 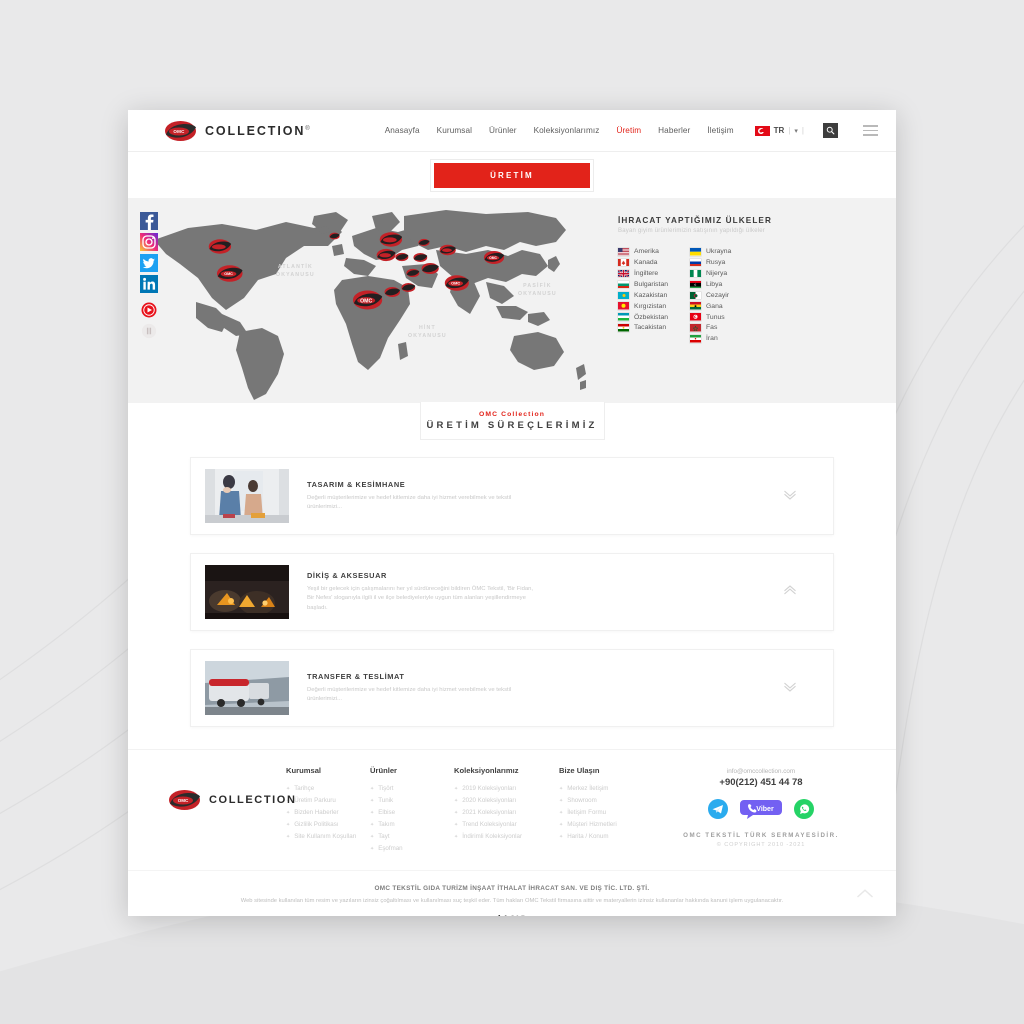 I want to click on hamburger-menu-icon, so click(x=870, y=130).